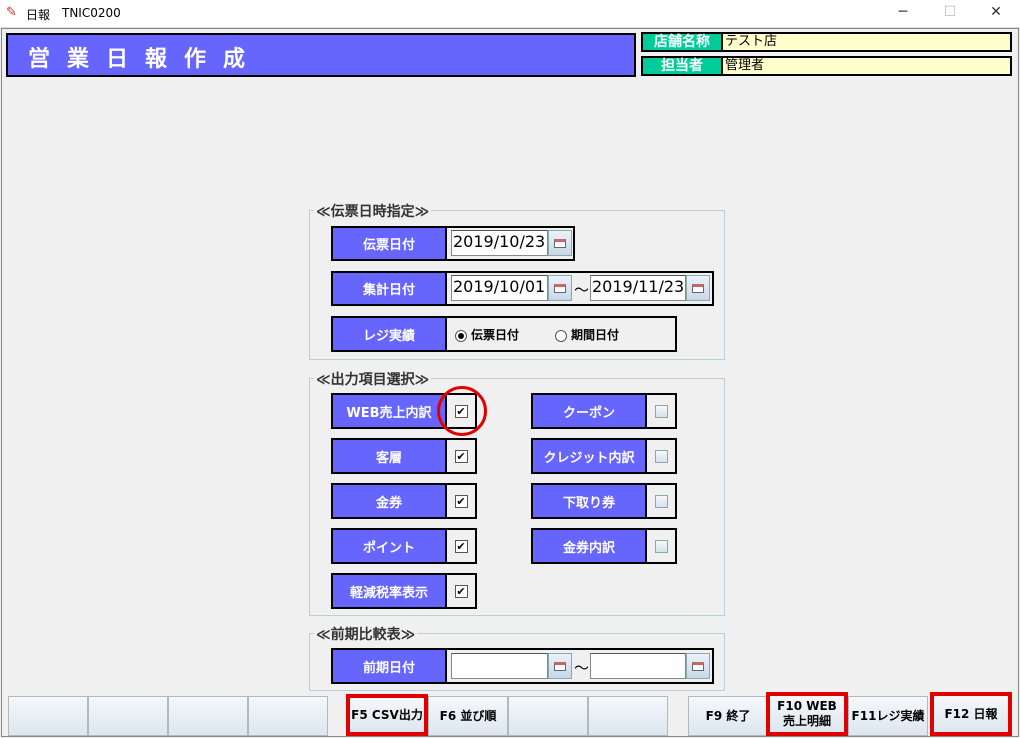  What do you see at coordinates (48, 716) in the screenshot?
I see `f1-button` at bounding box center [48, 716].